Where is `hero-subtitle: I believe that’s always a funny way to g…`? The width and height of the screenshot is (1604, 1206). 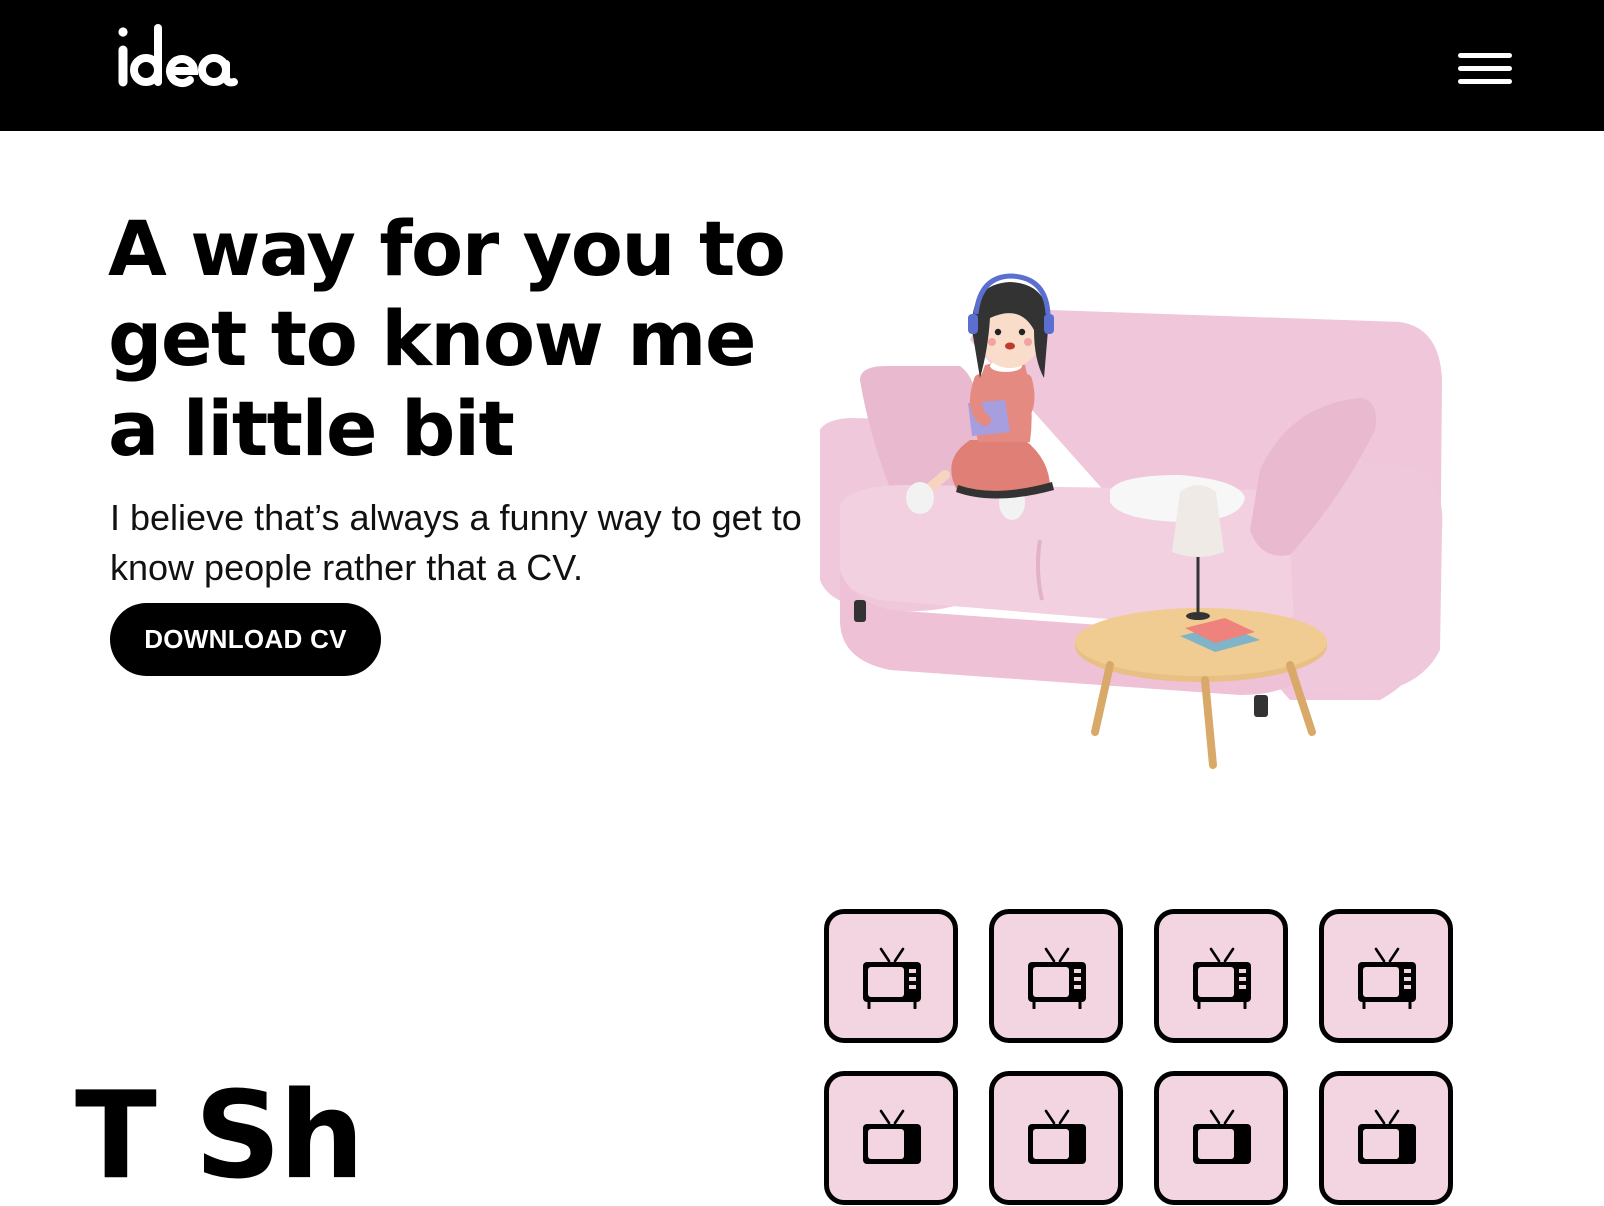
hero-subtitle: I believe that’s always a funny way to g… is located at coordinates (456, 542).